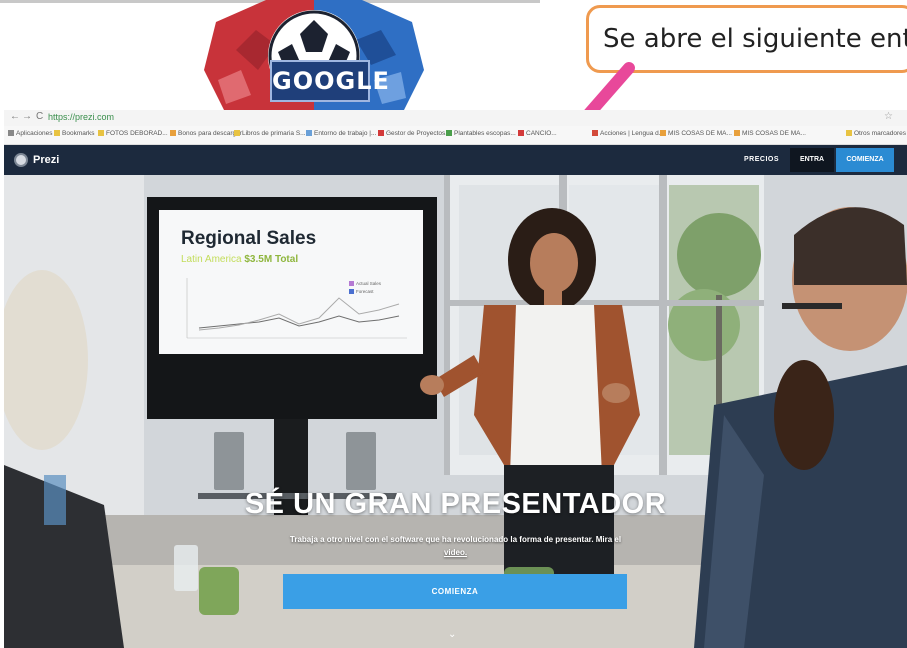  I want to click on slide-line-chart, so click(296, 308).